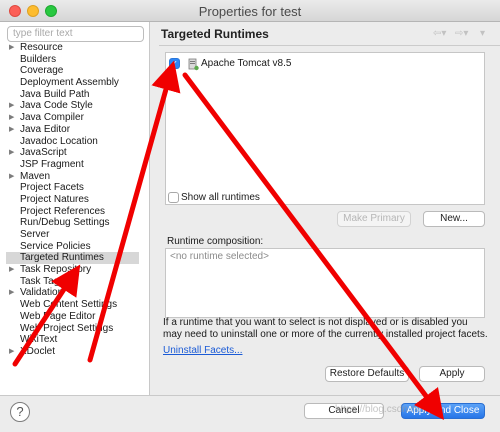 Image resolution: width=500 pixels, height=432 pixels. I want to click on arrow-to-runtime-checkbox, so click(134, 211).